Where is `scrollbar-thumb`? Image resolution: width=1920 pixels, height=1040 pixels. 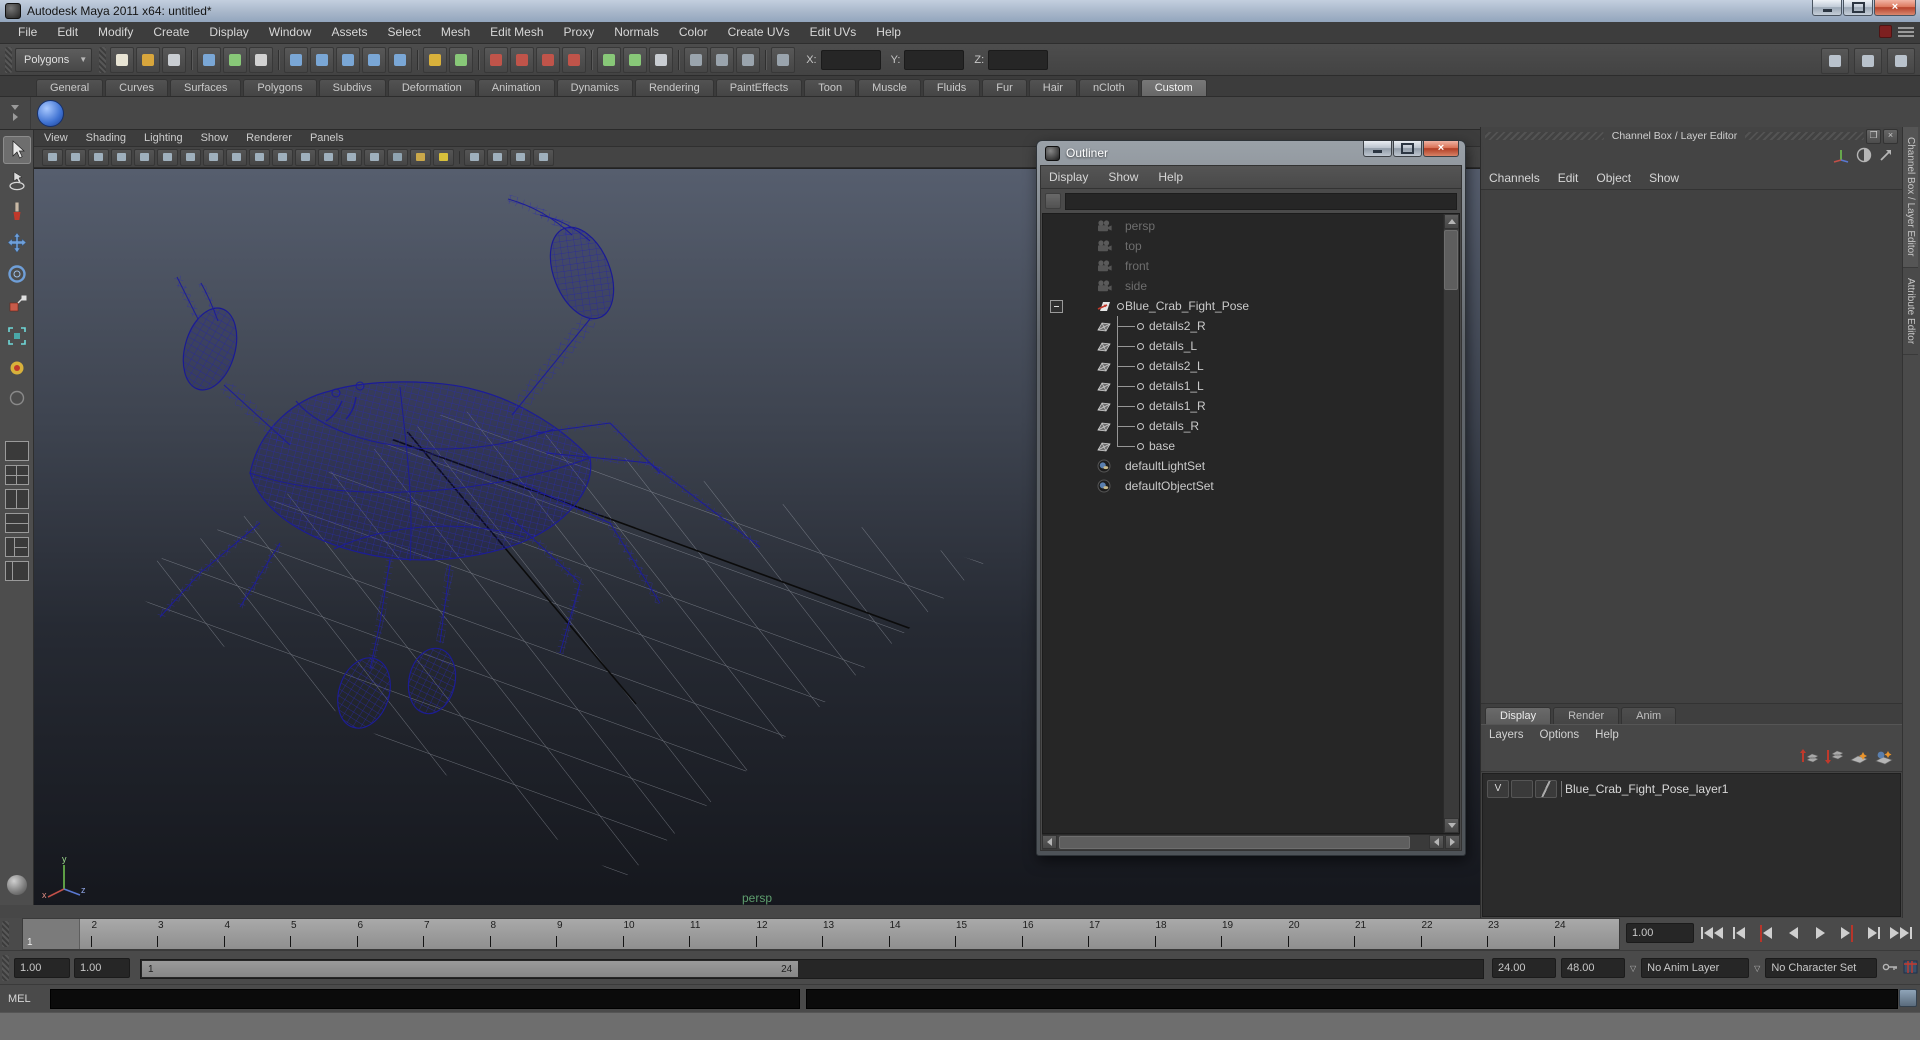 scrollbar-thumb is located at coordinates (1234, 842).